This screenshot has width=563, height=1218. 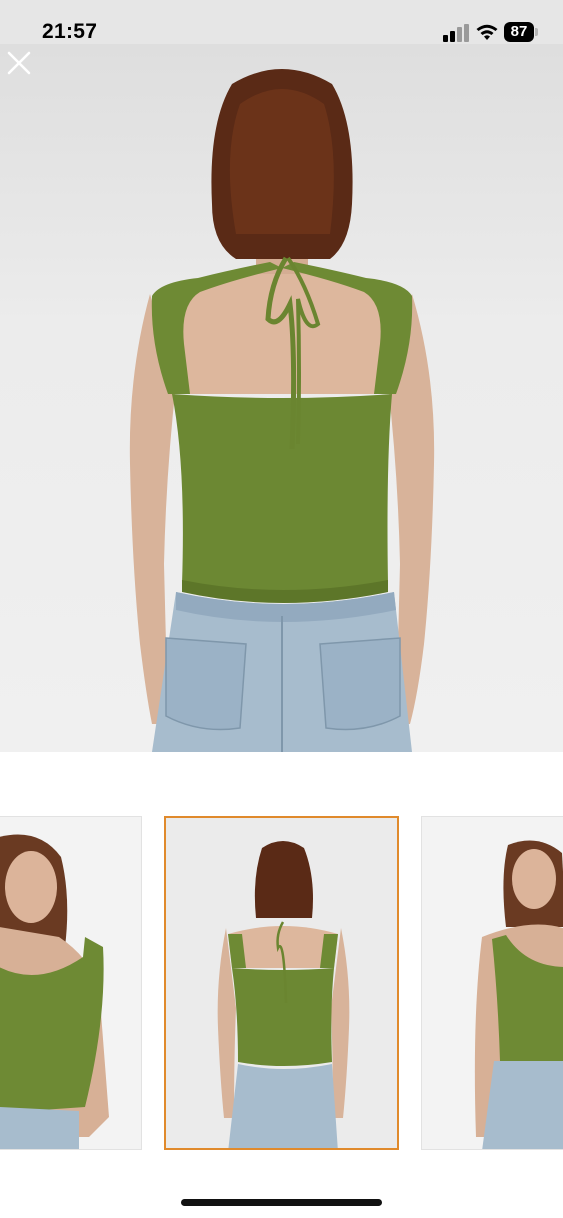 What do you see at coordinates (70, 31) in the screenshot?
I see `status-time: 21:57` at bounding box center [70, 31].